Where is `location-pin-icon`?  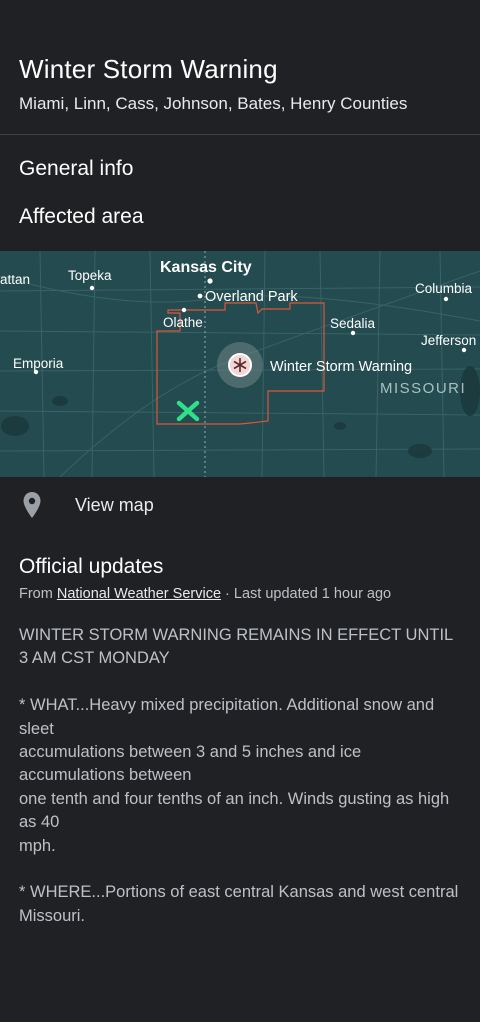
location-pin-icon is located at coordinates (32, 505).